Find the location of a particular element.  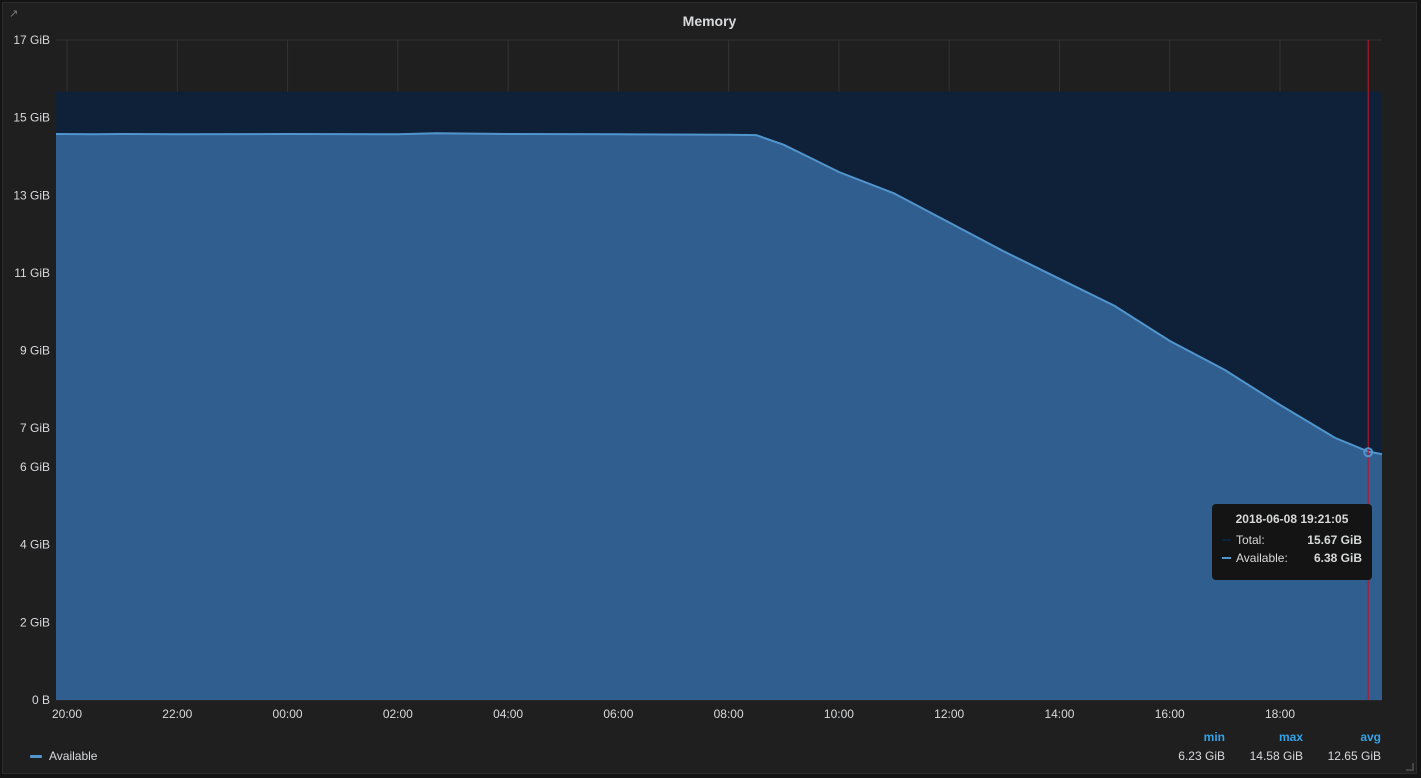

tooltip-row-available: Available: 6.38 GiB is located at coordinates (1292, 558).